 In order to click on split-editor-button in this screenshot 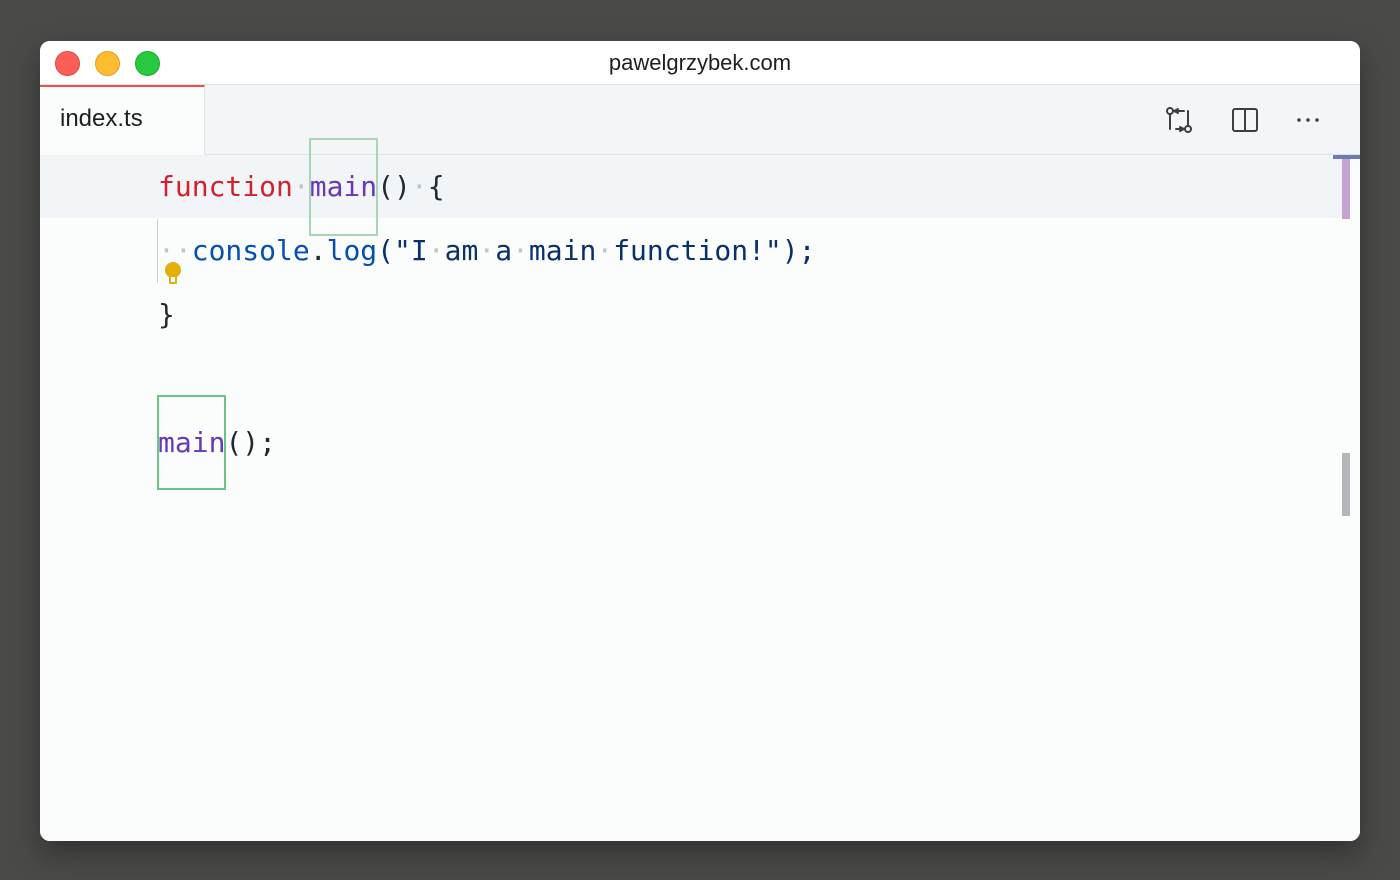, I will do `click(1245, 120)`.